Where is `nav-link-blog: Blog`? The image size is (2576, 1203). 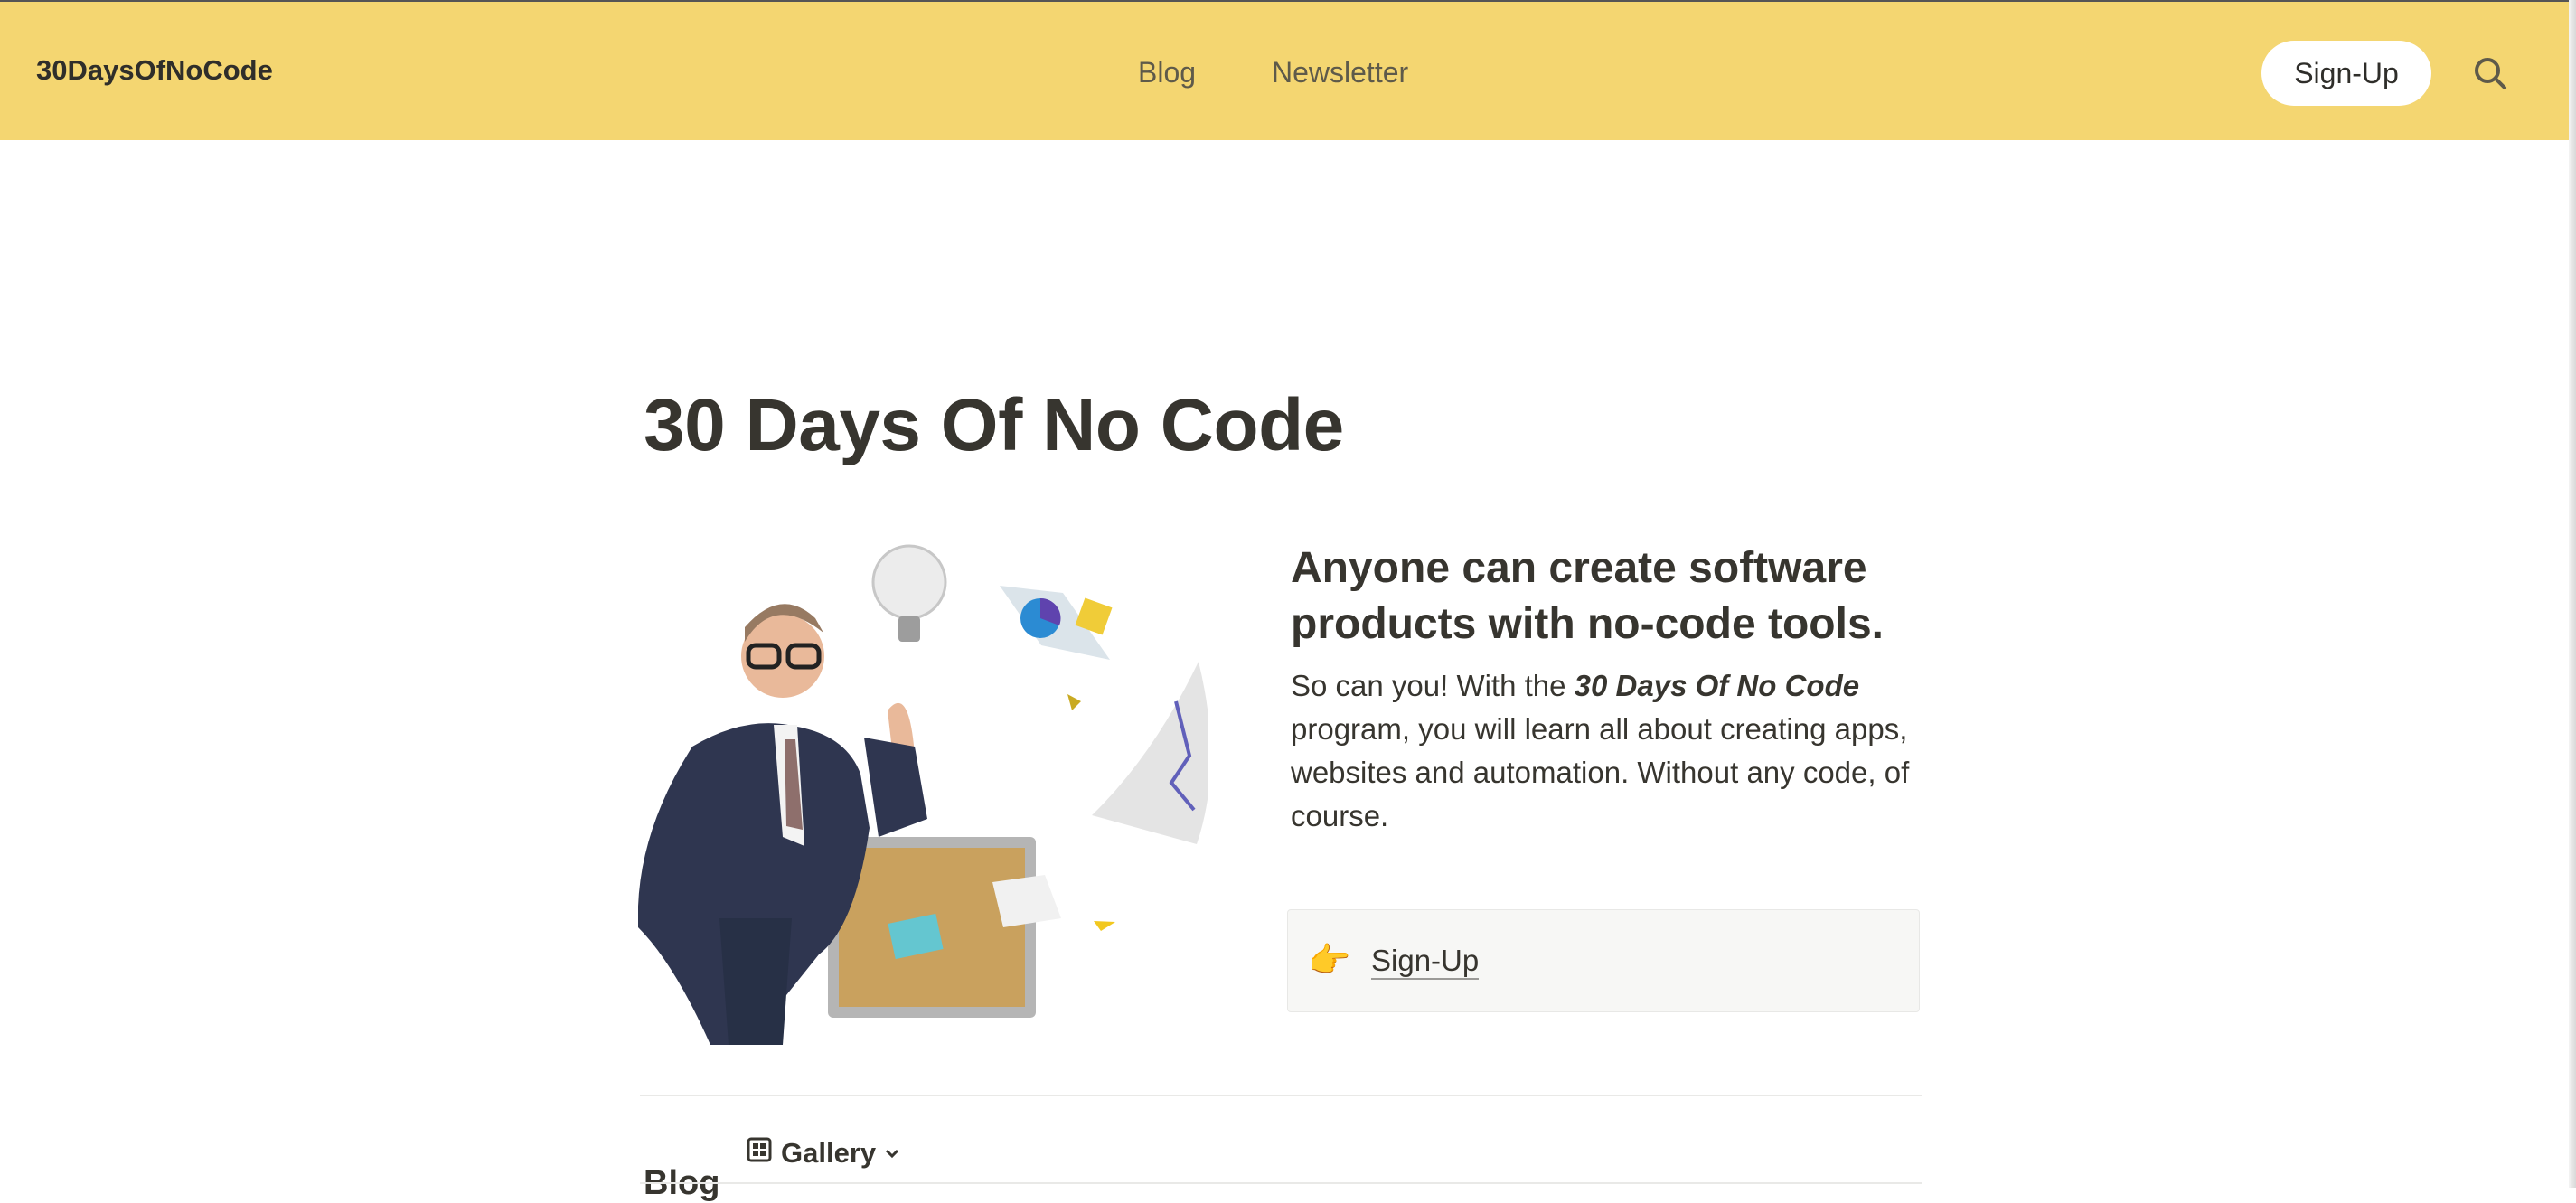 nav-link-blog: Blog is located at coordinates (1167, 72).